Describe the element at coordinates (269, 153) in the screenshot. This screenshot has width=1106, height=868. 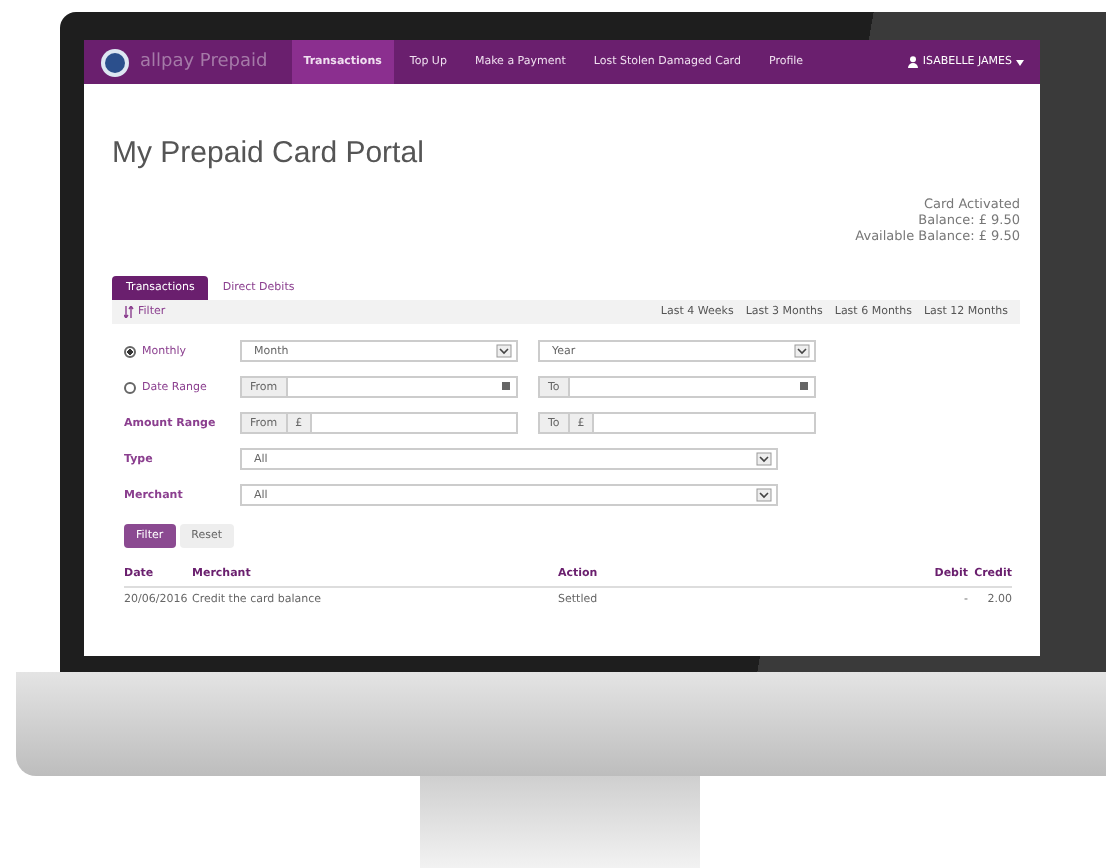
I see `page-title: My Prepaid Card Portal` at that location.